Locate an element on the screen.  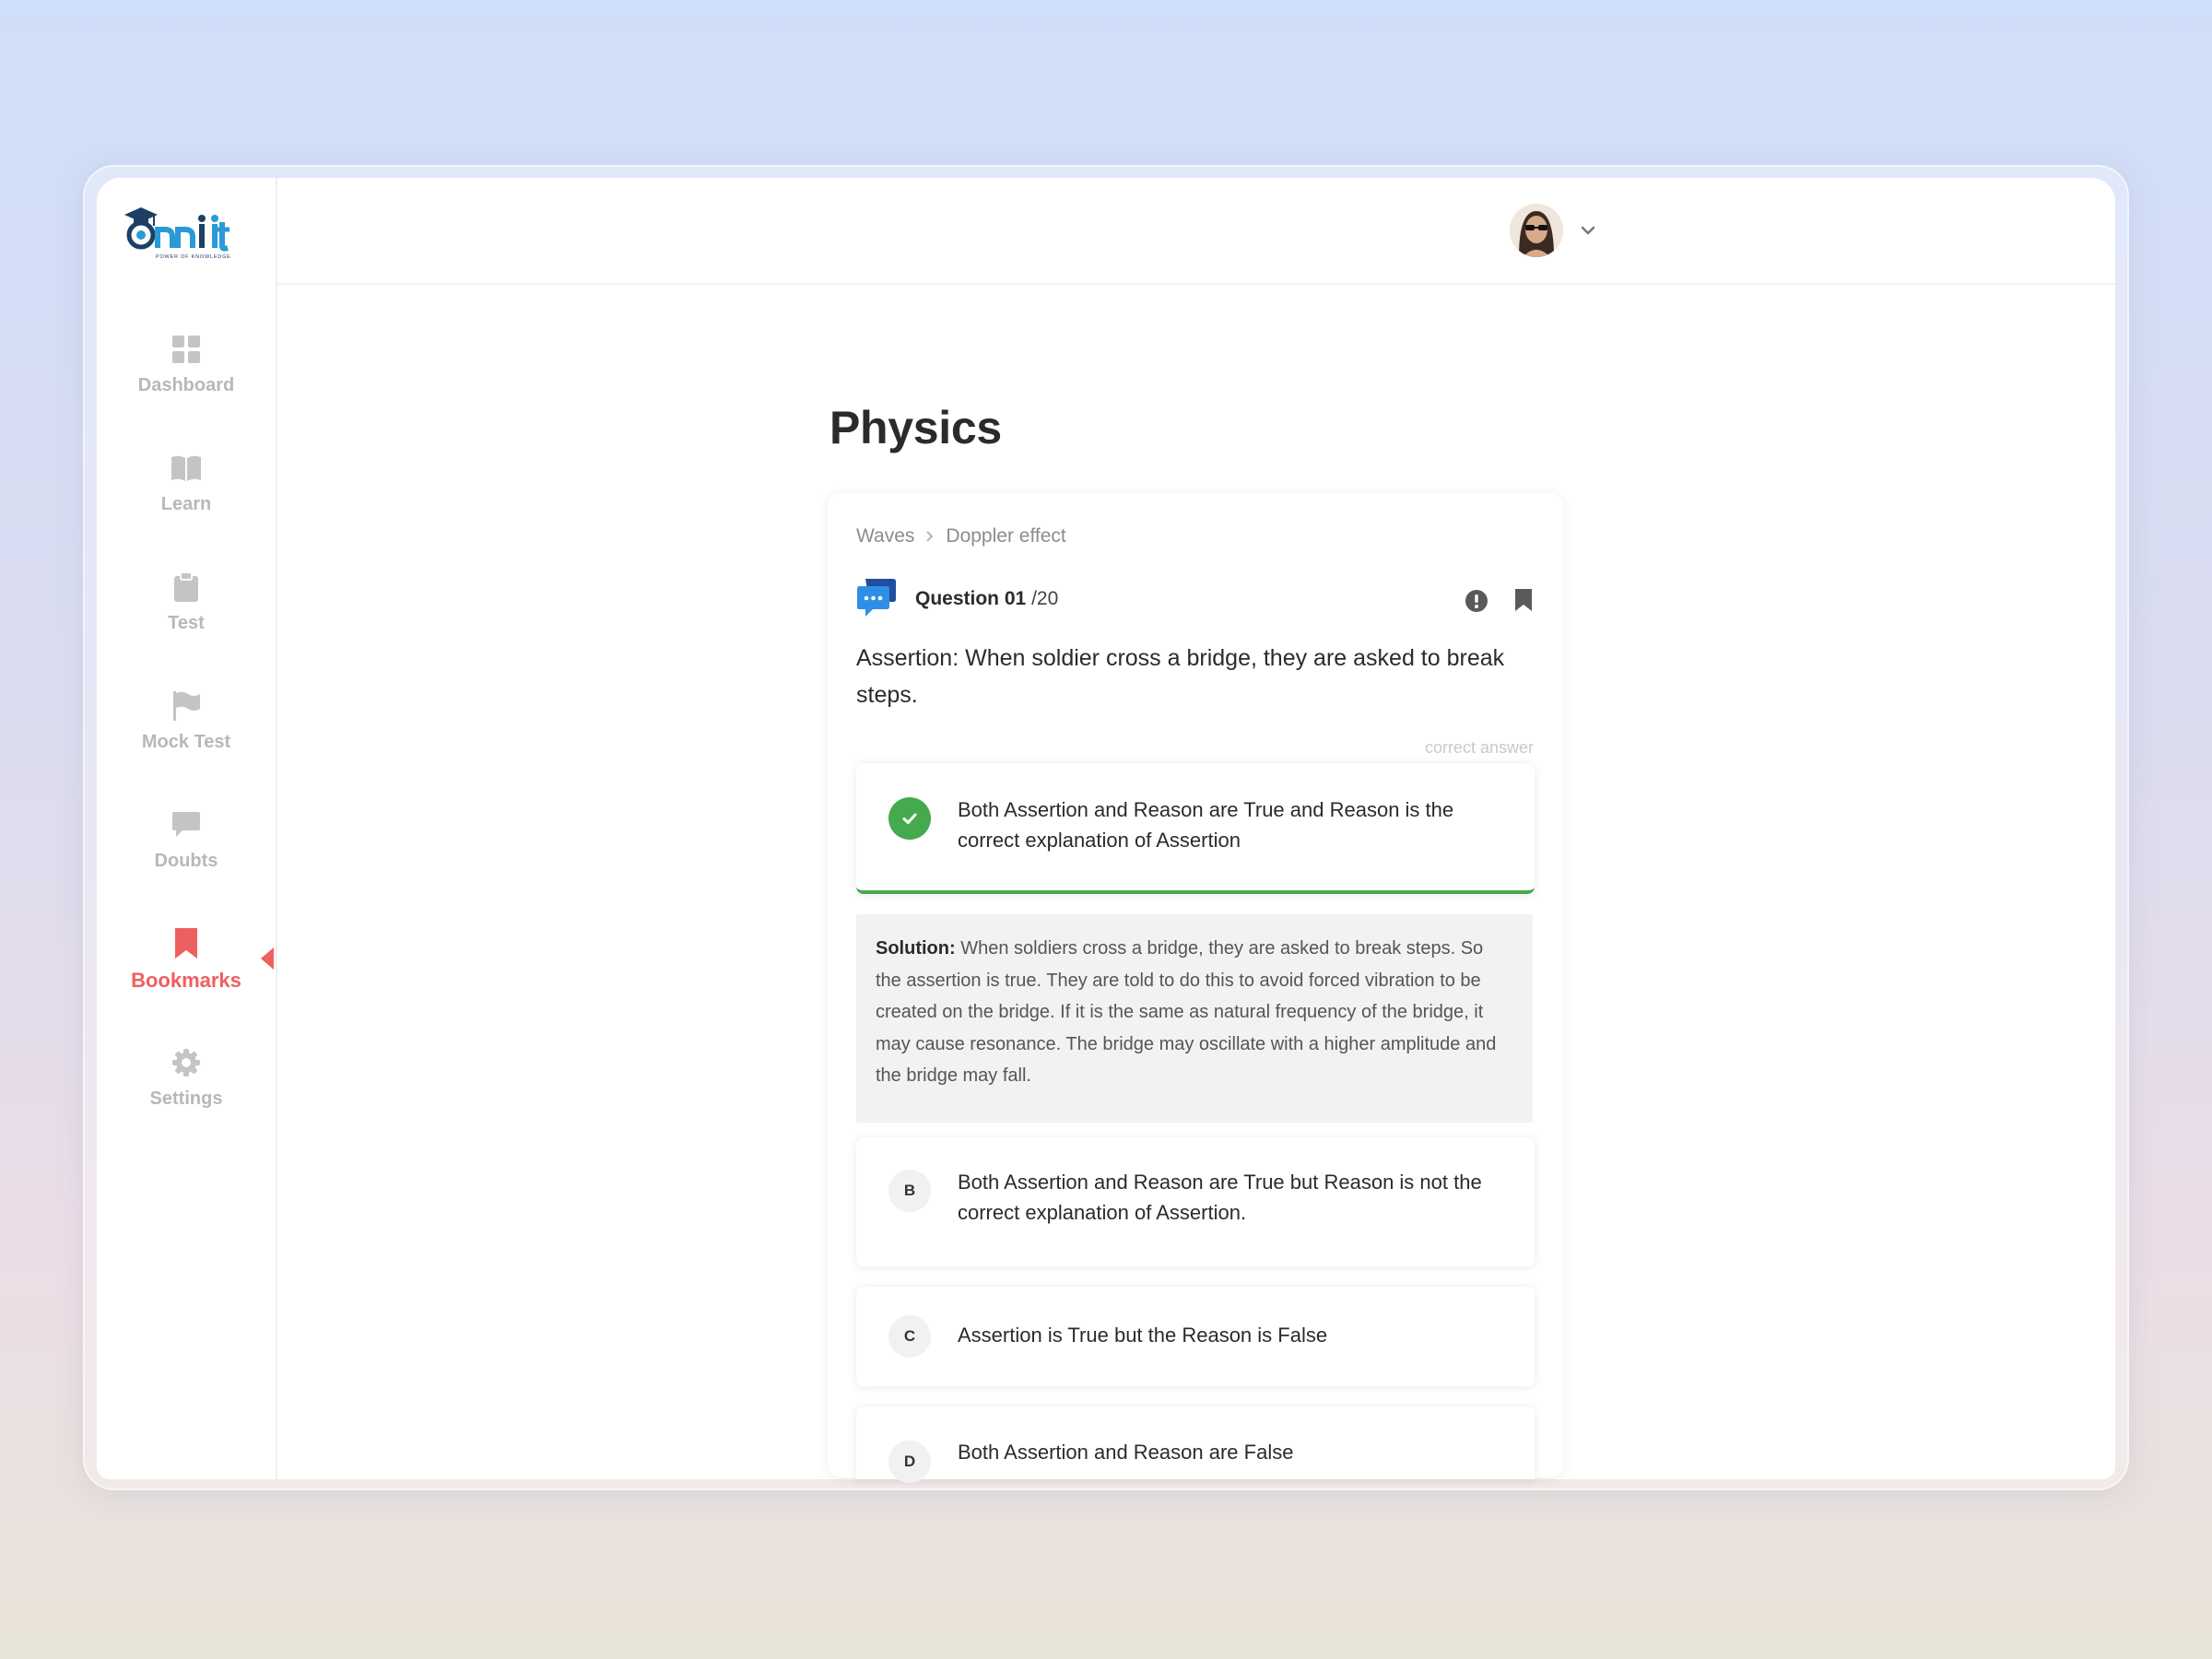
option-key: C is located at coordinates (909, 1336).